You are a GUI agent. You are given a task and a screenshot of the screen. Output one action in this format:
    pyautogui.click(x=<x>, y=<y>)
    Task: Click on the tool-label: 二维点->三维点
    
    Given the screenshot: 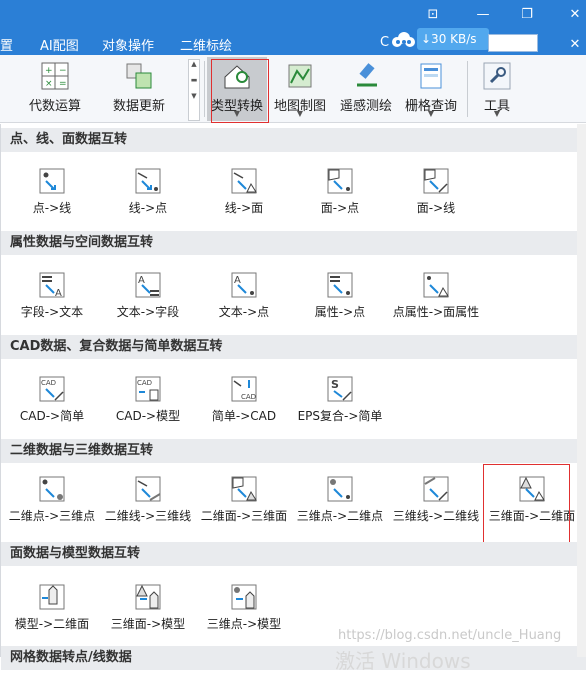 What is the action you would take?
    pyautogui.click(x=52, y=516)
    